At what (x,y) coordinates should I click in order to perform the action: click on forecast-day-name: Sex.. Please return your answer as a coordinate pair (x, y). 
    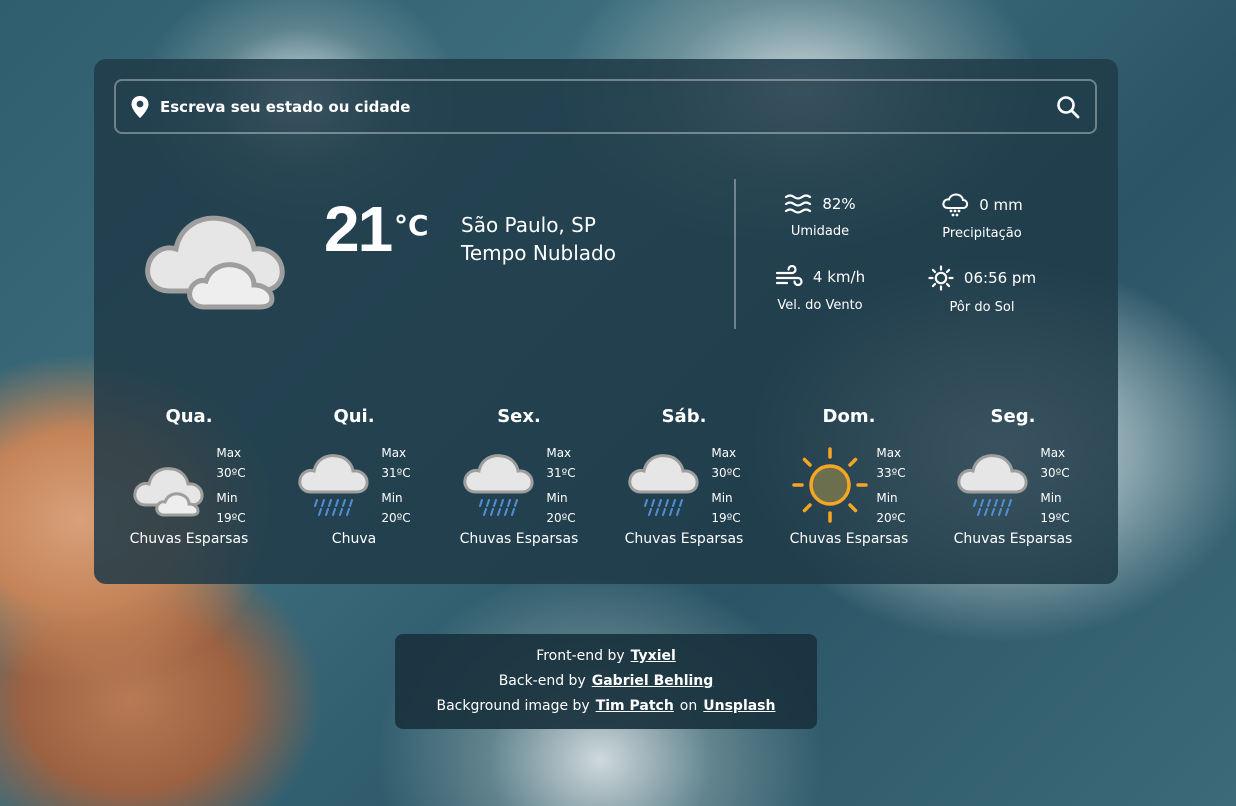
    Looking at the image, I should click on (519, 416).